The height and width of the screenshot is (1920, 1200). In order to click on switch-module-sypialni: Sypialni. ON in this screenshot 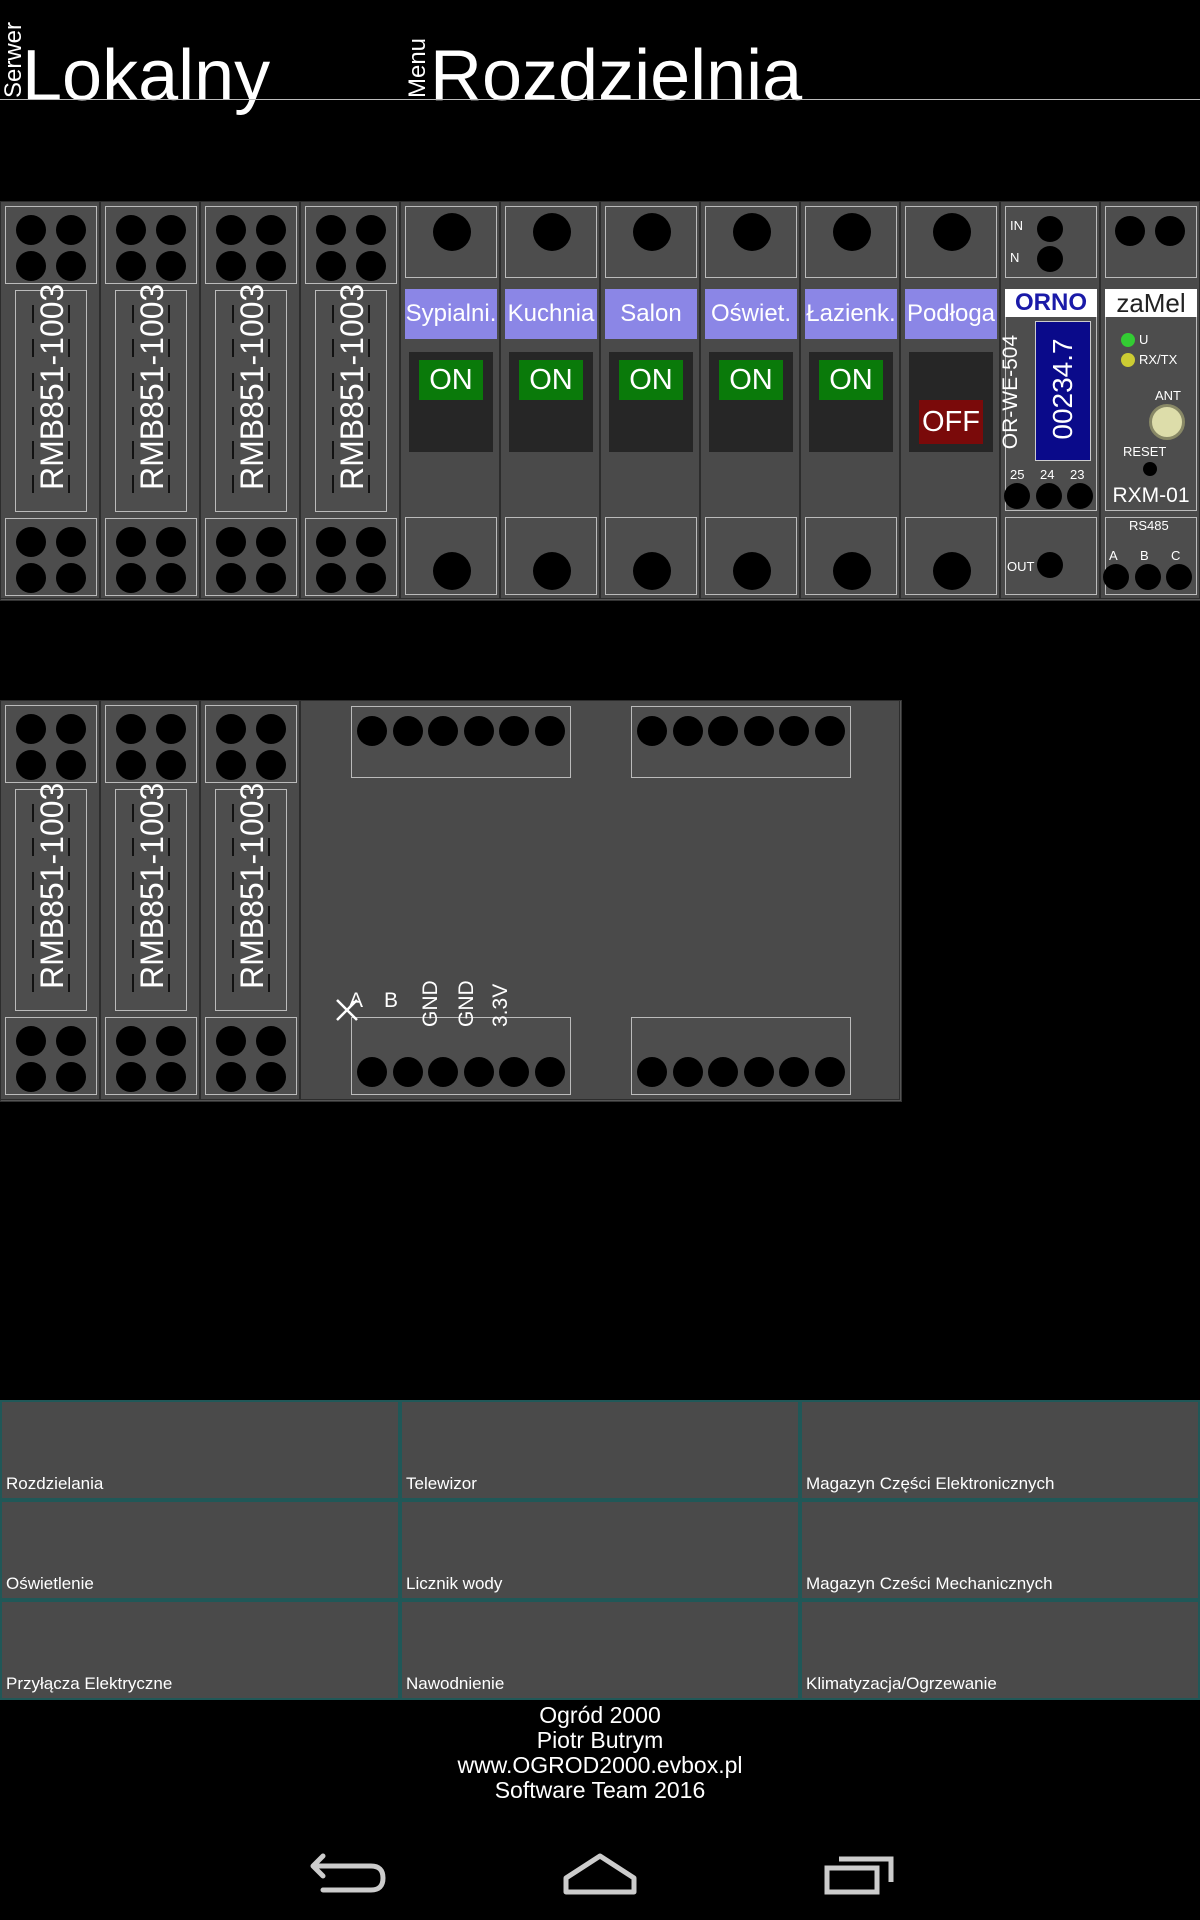, I will do `click(450, 400)`.